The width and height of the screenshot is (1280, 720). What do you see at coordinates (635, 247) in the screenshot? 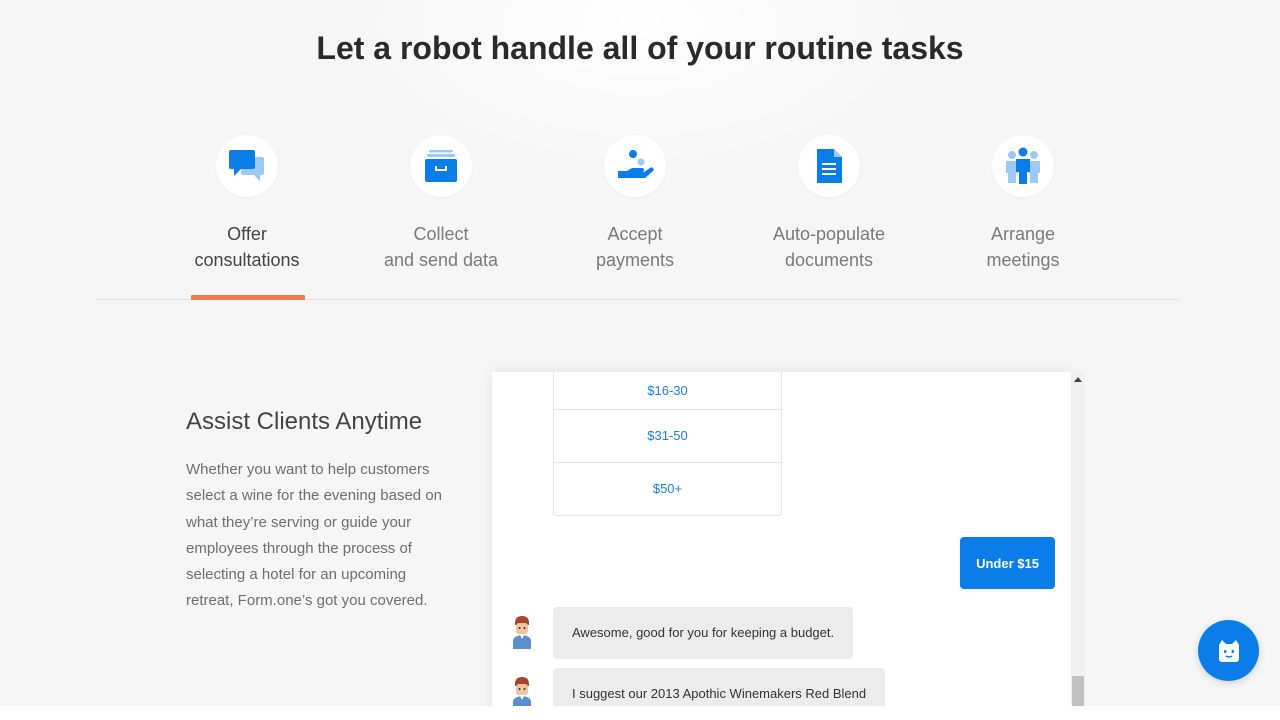
I see `feature-label: Accept payments` at bounding box center [635, 247].